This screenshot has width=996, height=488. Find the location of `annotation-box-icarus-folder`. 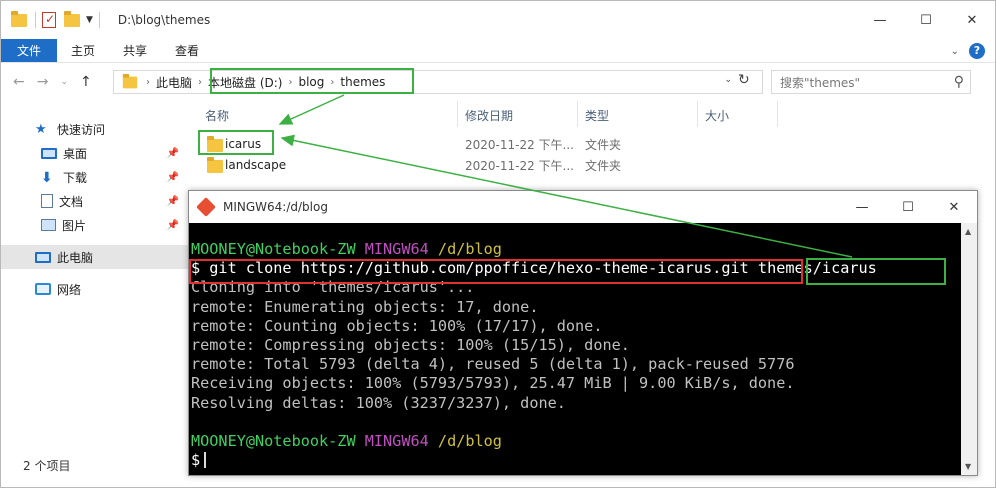

annotation-box-icarus-folder is located at coordinates (236, 142).